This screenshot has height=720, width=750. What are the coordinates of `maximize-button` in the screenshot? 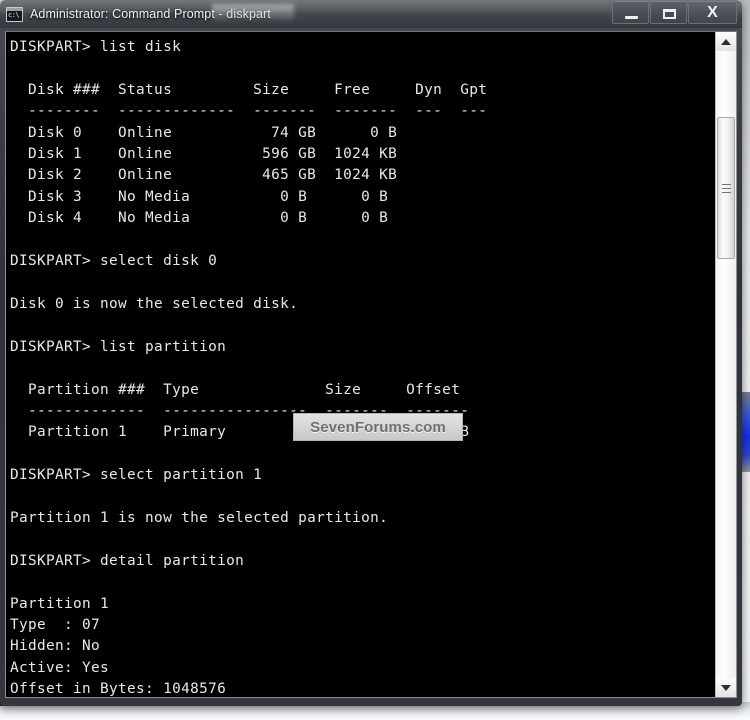 It's located at (668, 12).